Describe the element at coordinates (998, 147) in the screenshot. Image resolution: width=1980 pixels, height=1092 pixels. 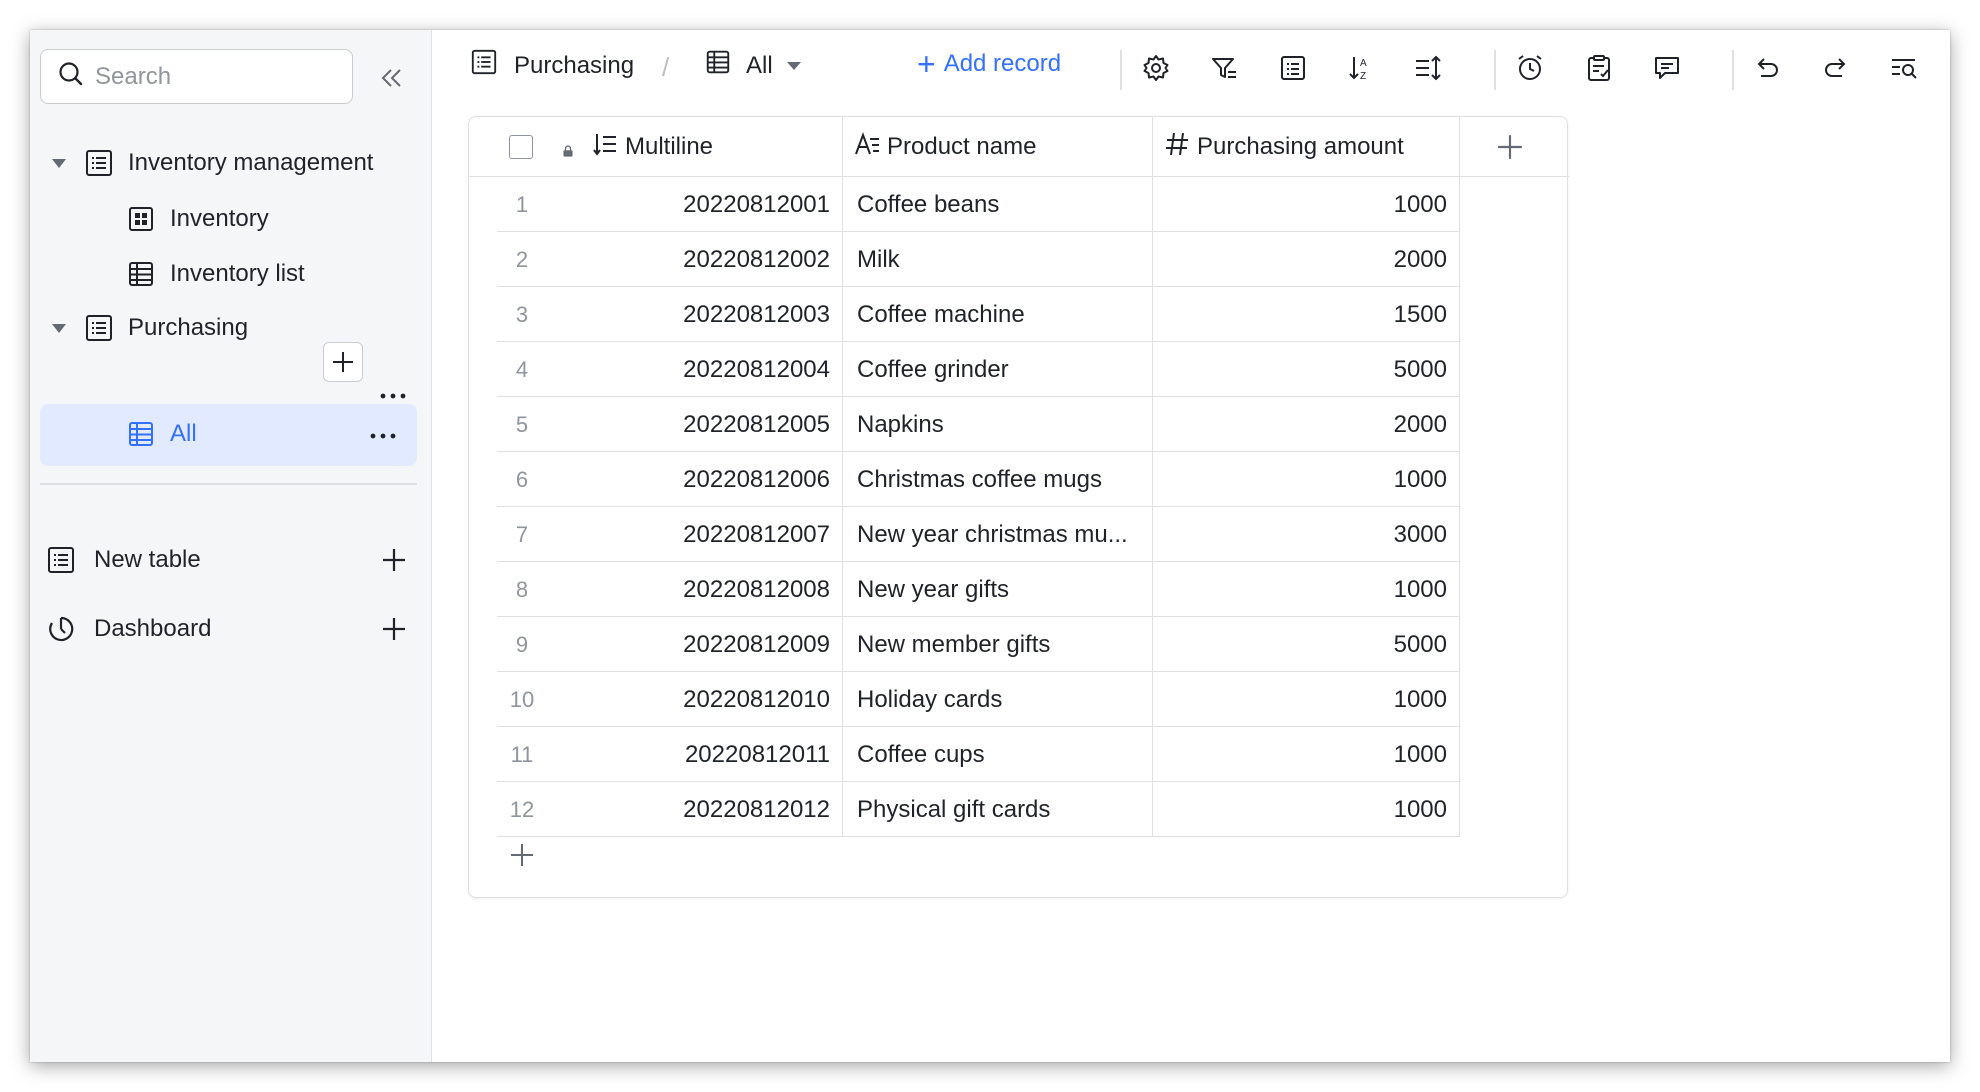
I see `column-header-product-name: Product name` at that location.